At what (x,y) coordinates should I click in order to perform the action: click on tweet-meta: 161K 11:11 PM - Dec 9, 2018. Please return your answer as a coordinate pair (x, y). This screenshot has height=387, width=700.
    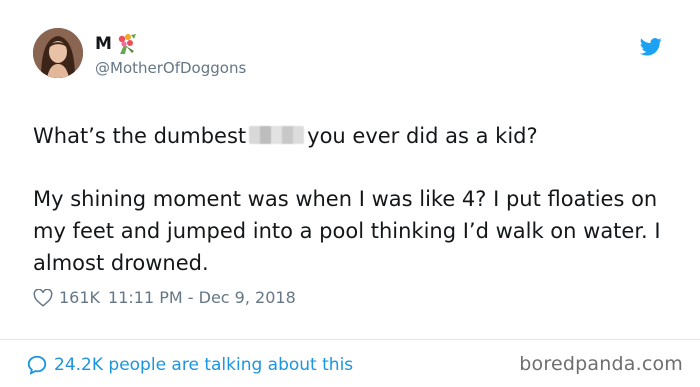
    Looking at the image, I should click on (164, 297).